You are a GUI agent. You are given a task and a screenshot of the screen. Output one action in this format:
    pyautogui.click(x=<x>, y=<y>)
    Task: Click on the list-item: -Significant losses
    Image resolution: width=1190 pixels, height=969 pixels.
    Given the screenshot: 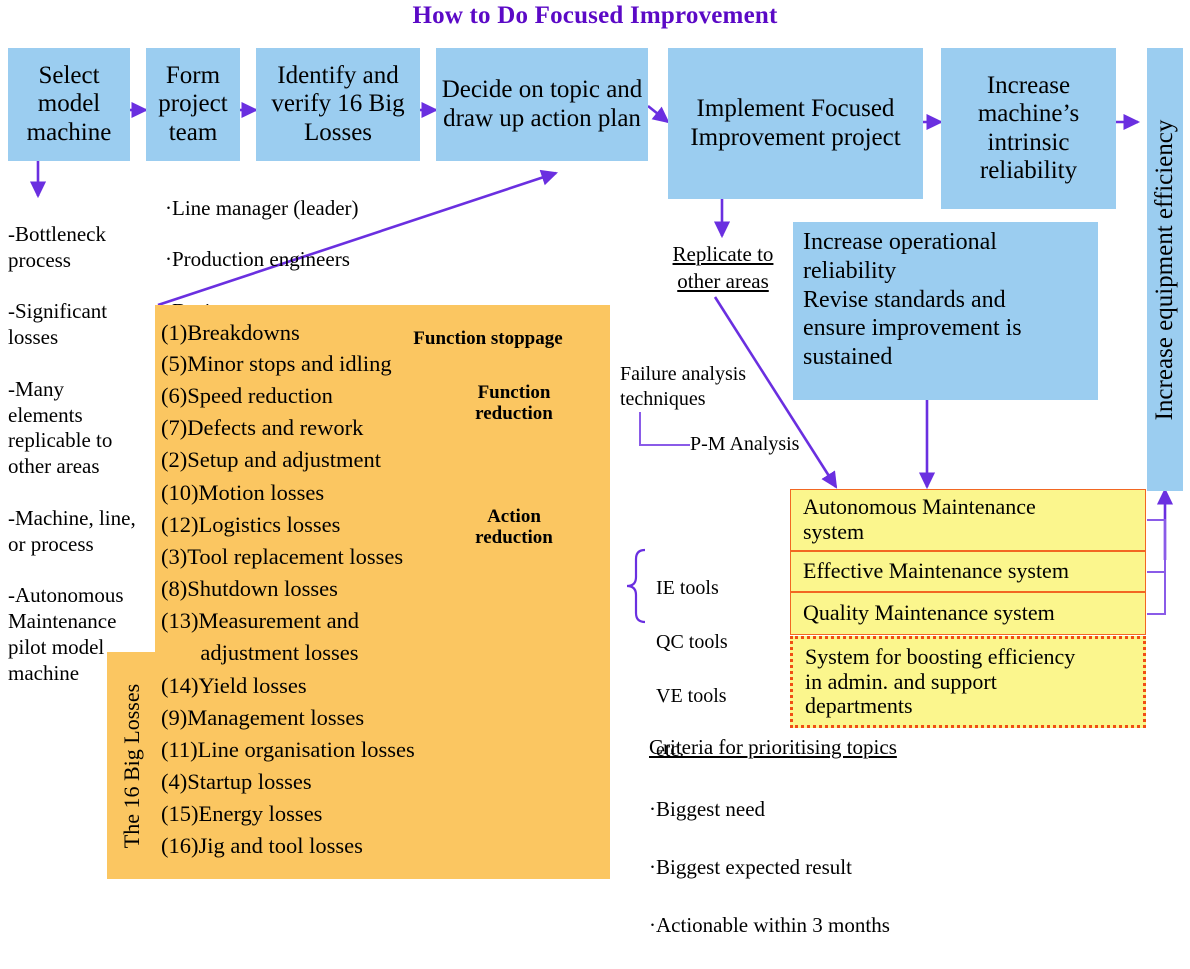 What is the action you would take?
    pyautogui.click(x=58, y=324)
    